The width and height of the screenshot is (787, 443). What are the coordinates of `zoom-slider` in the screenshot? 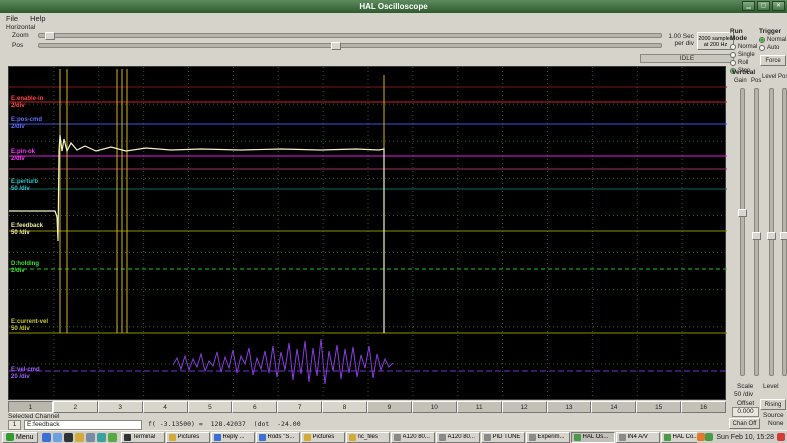 It's located at (350, 36).